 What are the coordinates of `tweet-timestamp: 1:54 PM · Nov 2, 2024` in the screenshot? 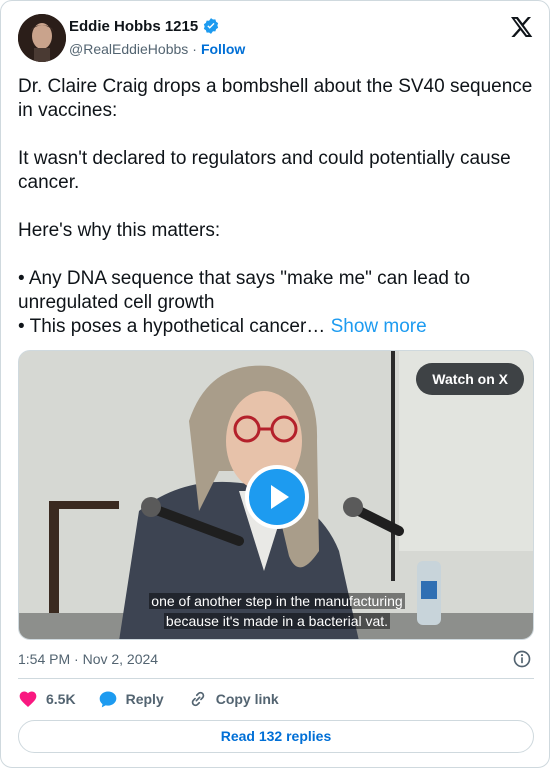 It's located at (88, 659).